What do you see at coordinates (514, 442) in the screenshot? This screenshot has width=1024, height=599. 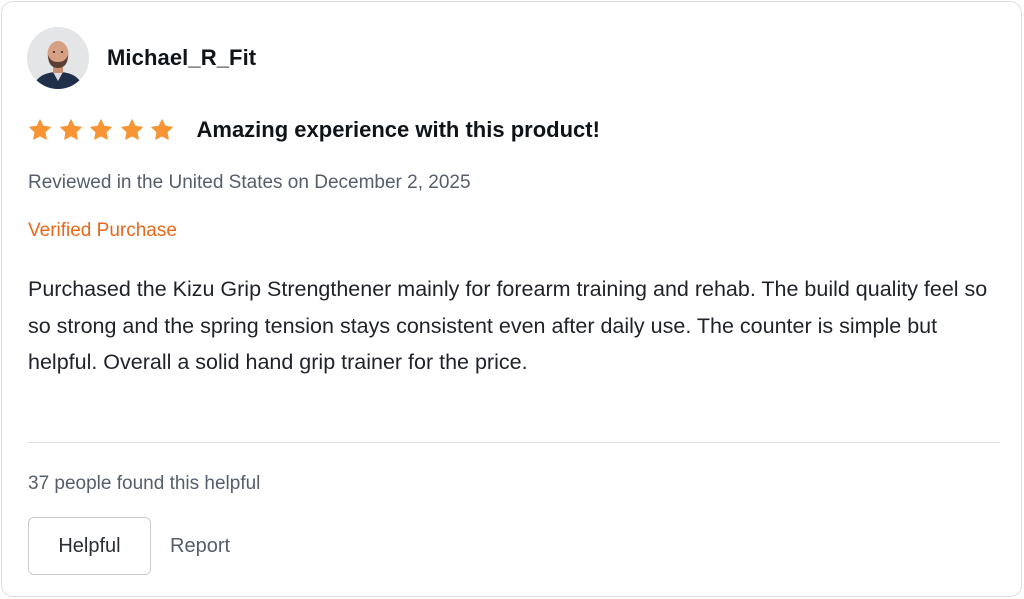 I see `divider` at bounding box center [514, 442].